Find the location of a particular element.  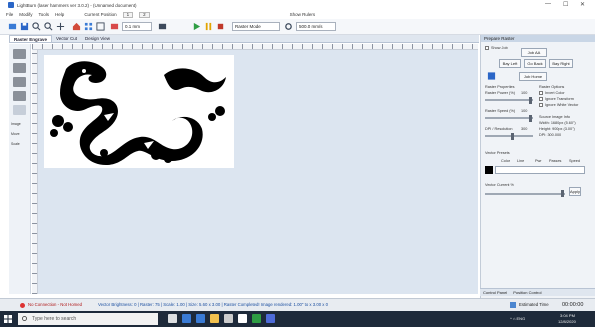

menu-help: Help is located at coordinates (59, 14).